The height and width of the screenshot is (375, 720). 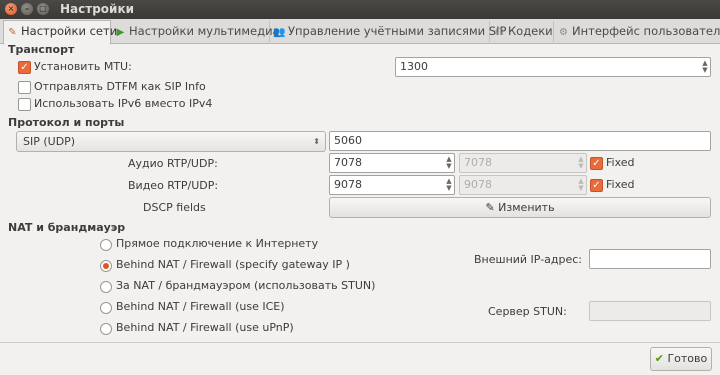 What do you see at coordinates (12, 32) in the screenshot?
I see `network-settings-icon: ✎` at bounding box center [12, 32].